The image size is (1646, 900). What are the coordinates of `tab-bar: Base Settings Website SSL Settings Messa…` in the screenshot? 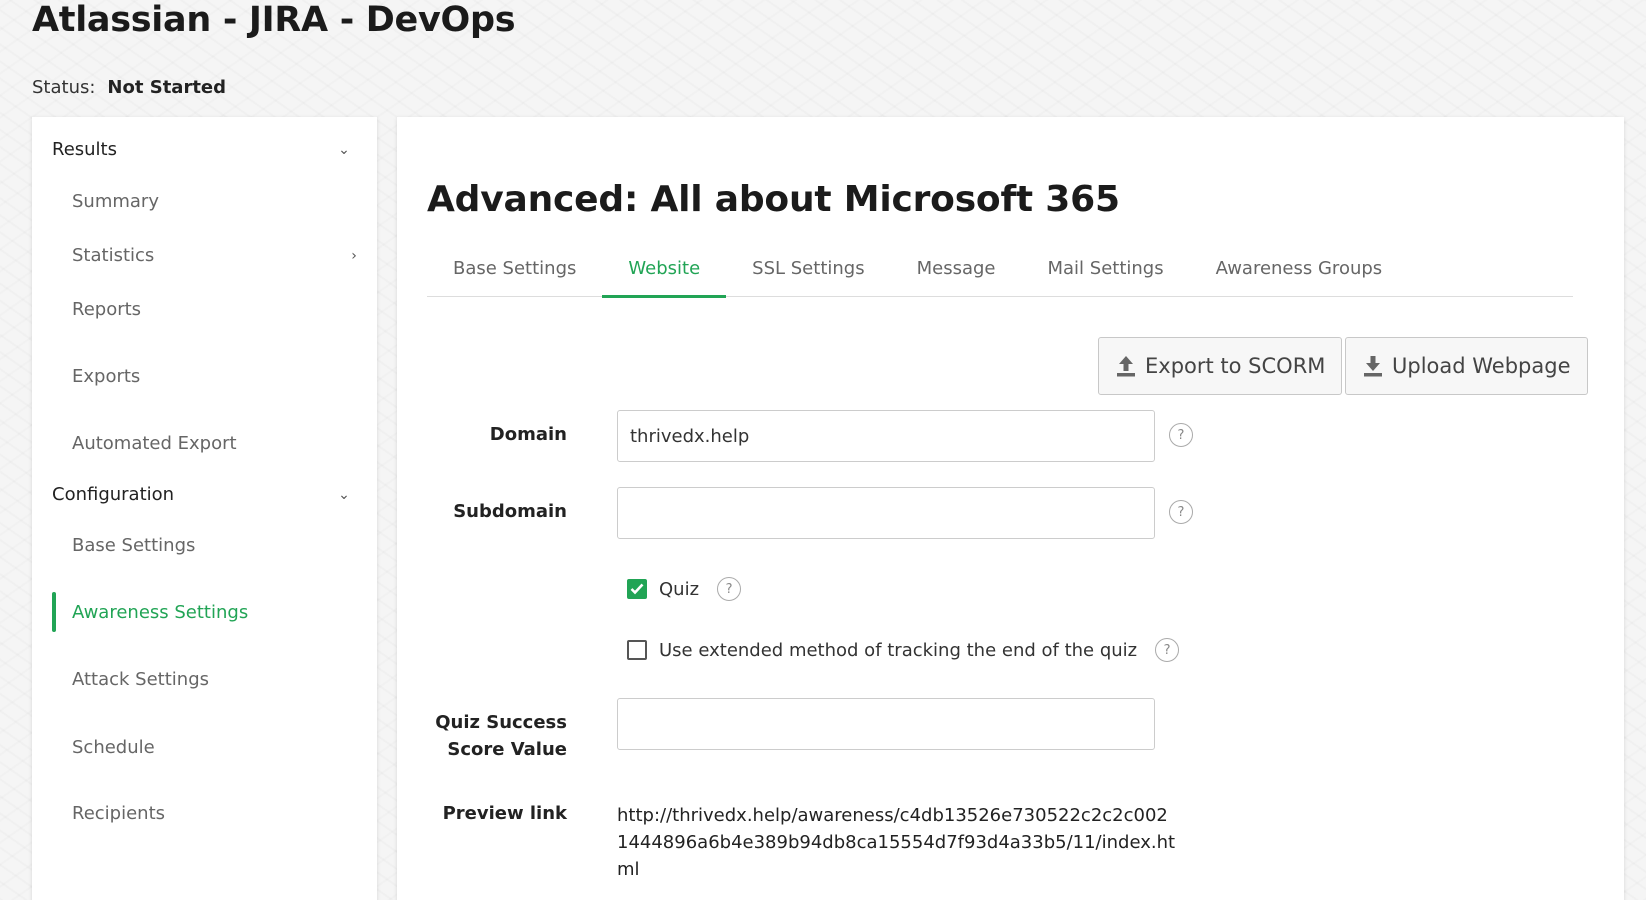 It's located at (1000, 272).